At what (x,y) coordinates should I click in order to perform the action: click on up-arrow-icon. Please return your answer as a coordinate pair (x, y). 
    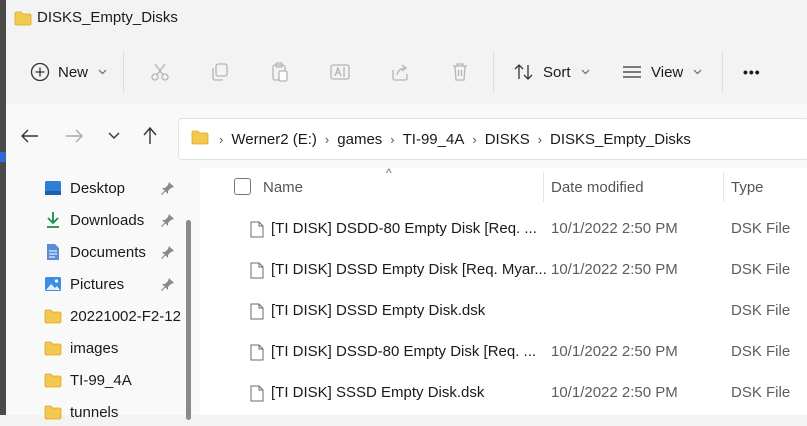
    Looking at the image, I should click on (150, 136).